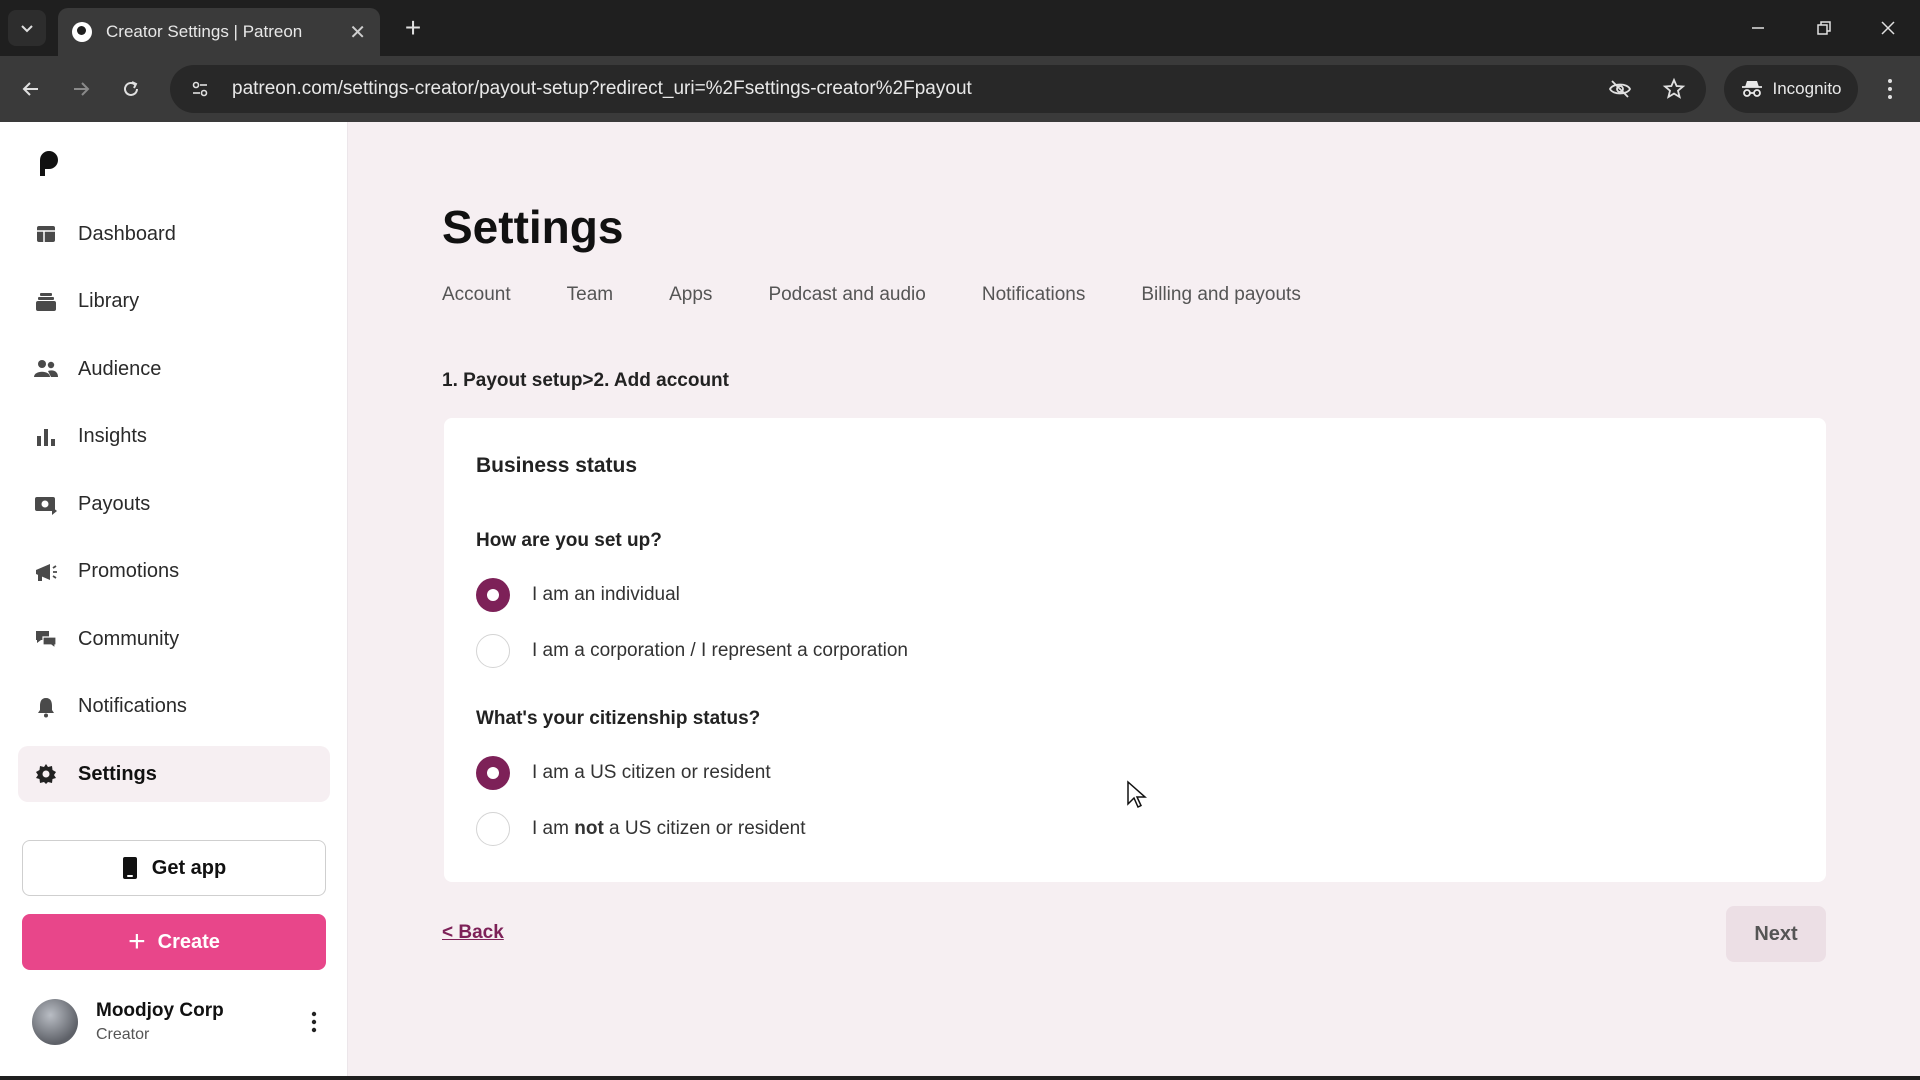  I want to click on promotions-icon, so click(46, 572).